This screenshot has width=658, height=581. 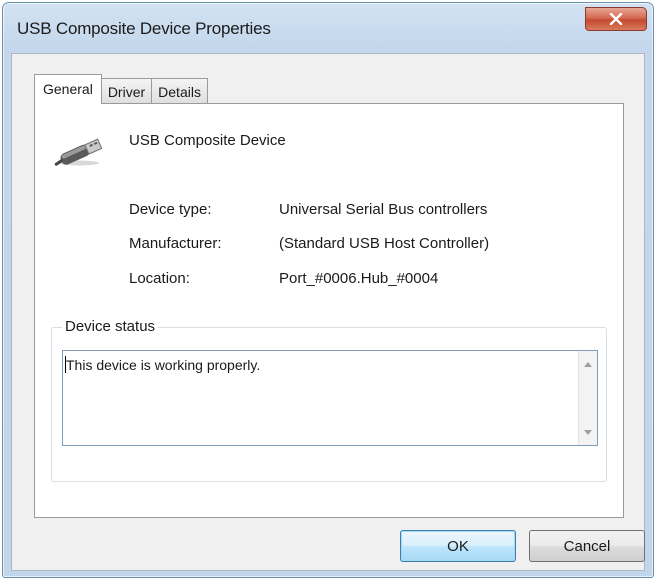 What do you see at coordinates (68, 89) in the screenshot?
I see `tab-general: General` at bounding box center [68, 89].